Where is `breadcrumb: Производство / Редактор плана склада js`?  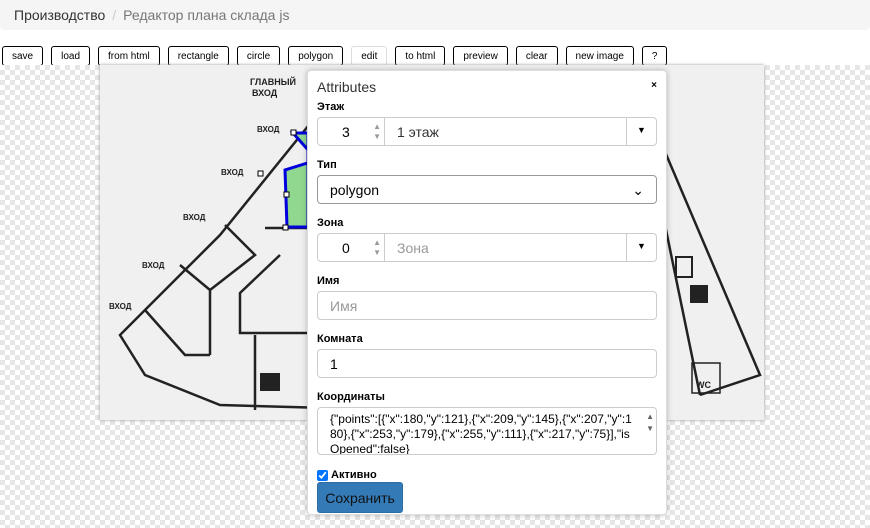
breadcrumb: Производство / Редактор плана склада js is located at coordinates (435, 15).